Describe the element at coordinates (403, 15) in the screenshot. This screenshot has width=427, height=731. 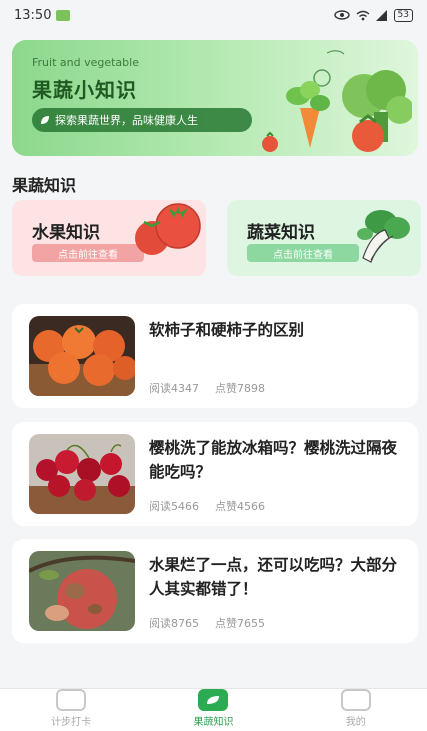
I see `battery-icon: 53` at that location.